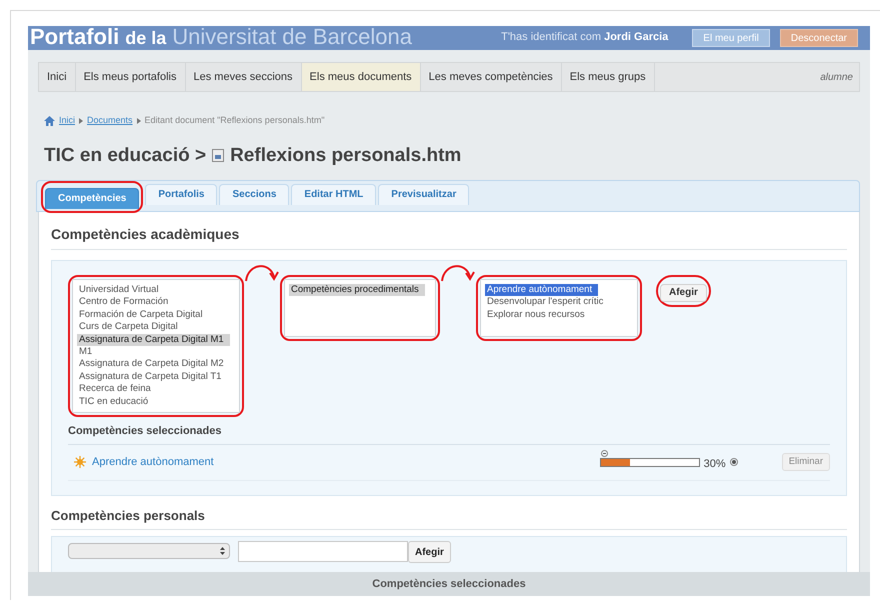 This screenshot has height=608, width=880. What do you see at coordinates (604, 453) in the screenshot?
I see `minus-icon` at bounding box center [604, 453].